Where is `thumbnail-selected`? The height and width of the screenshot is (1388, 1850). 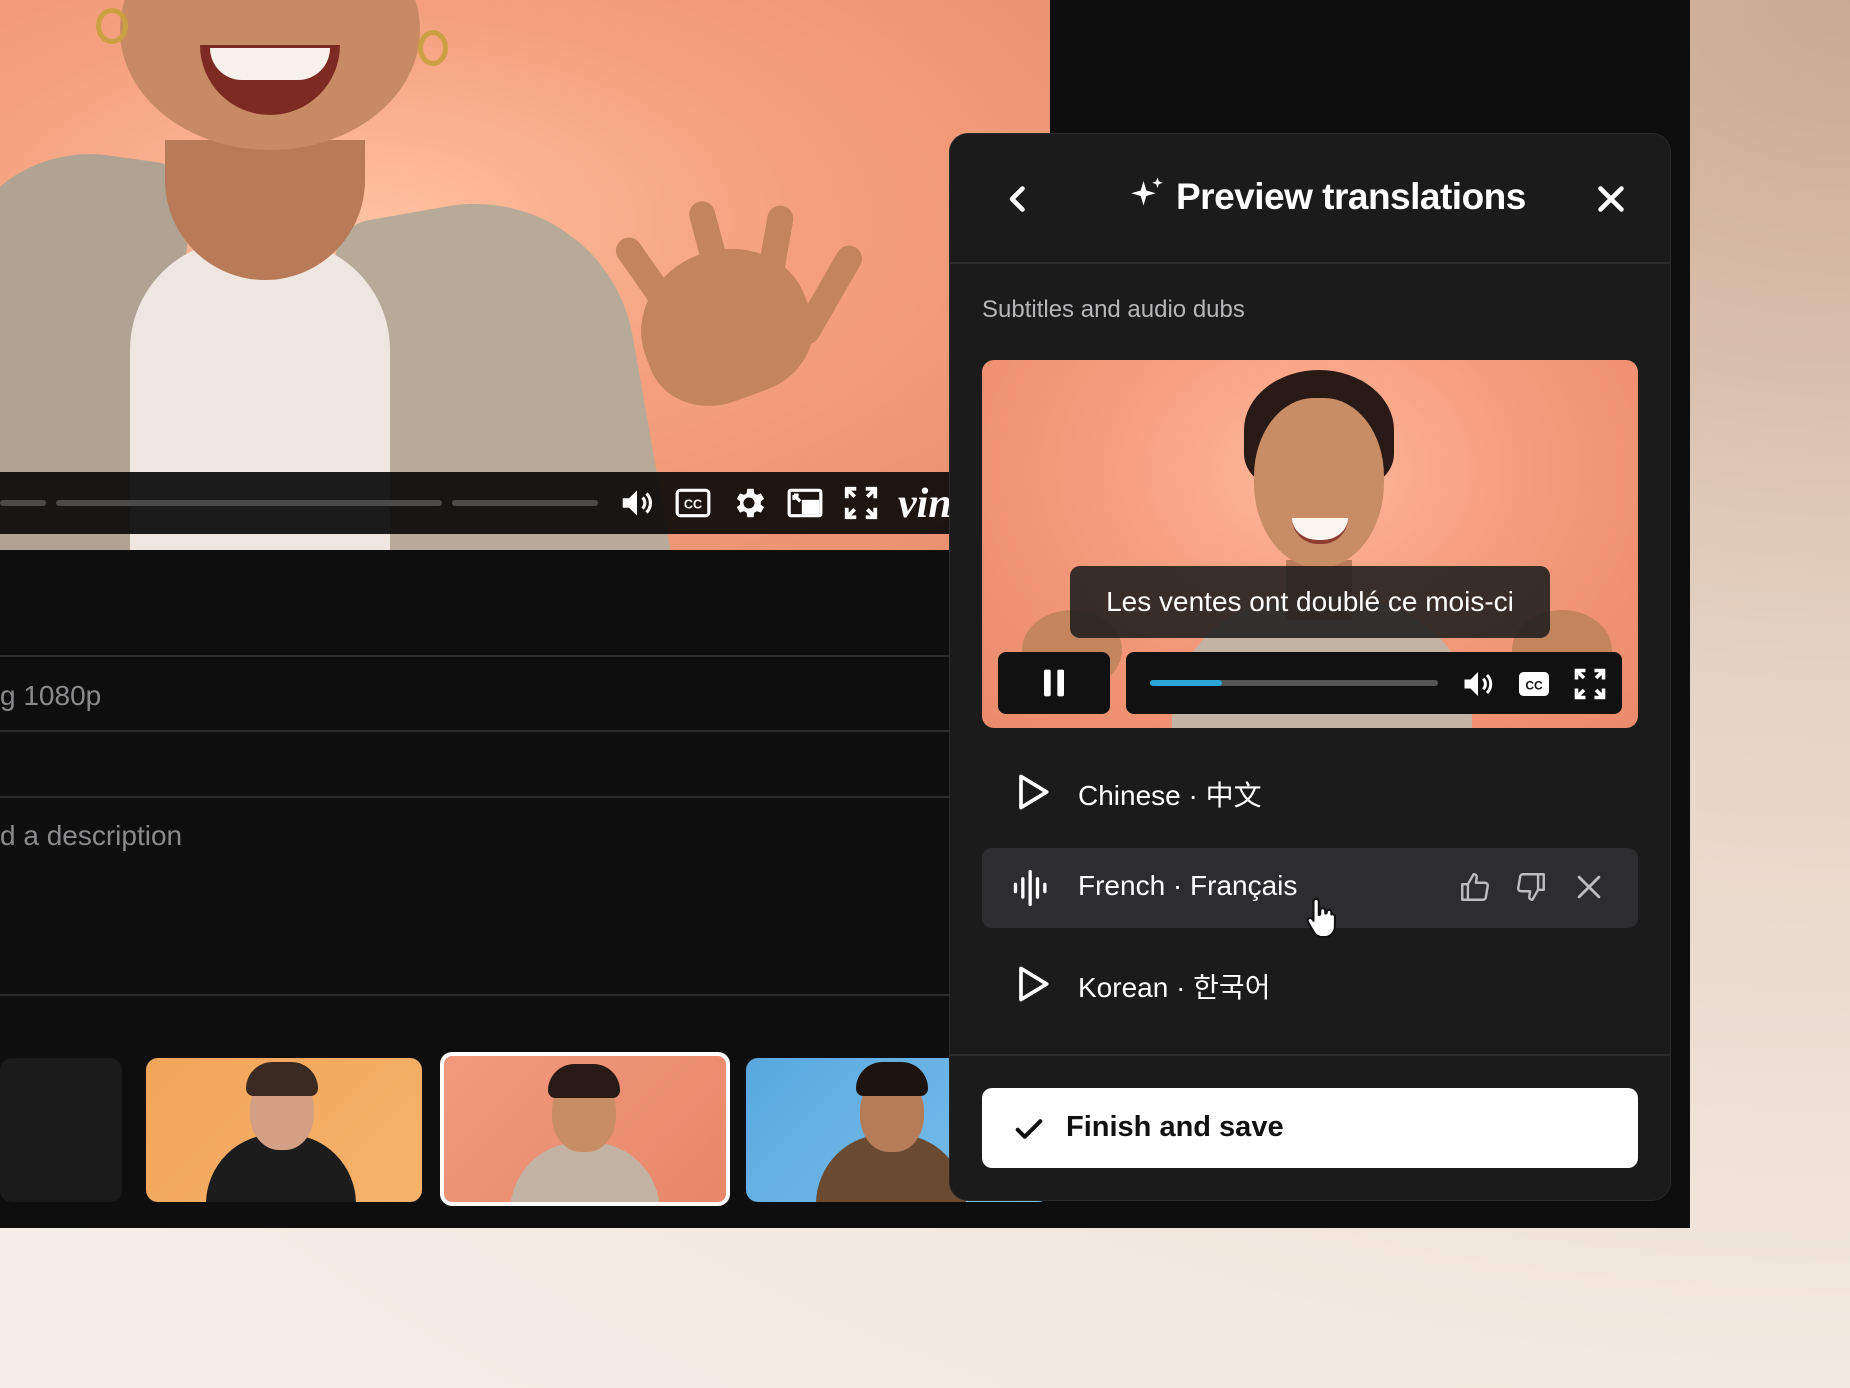
thumbnail-selected is located at coordinates (585, 1129).